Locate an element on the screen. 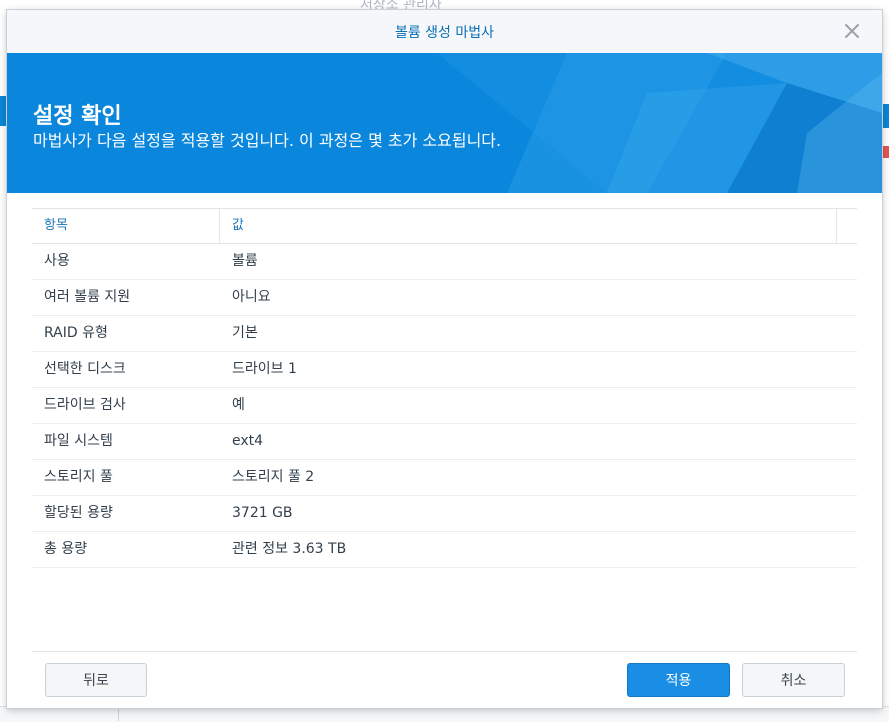 The width and height of the screenshot is (889, 722). banner-decoration is located at coordinates (659, 123).